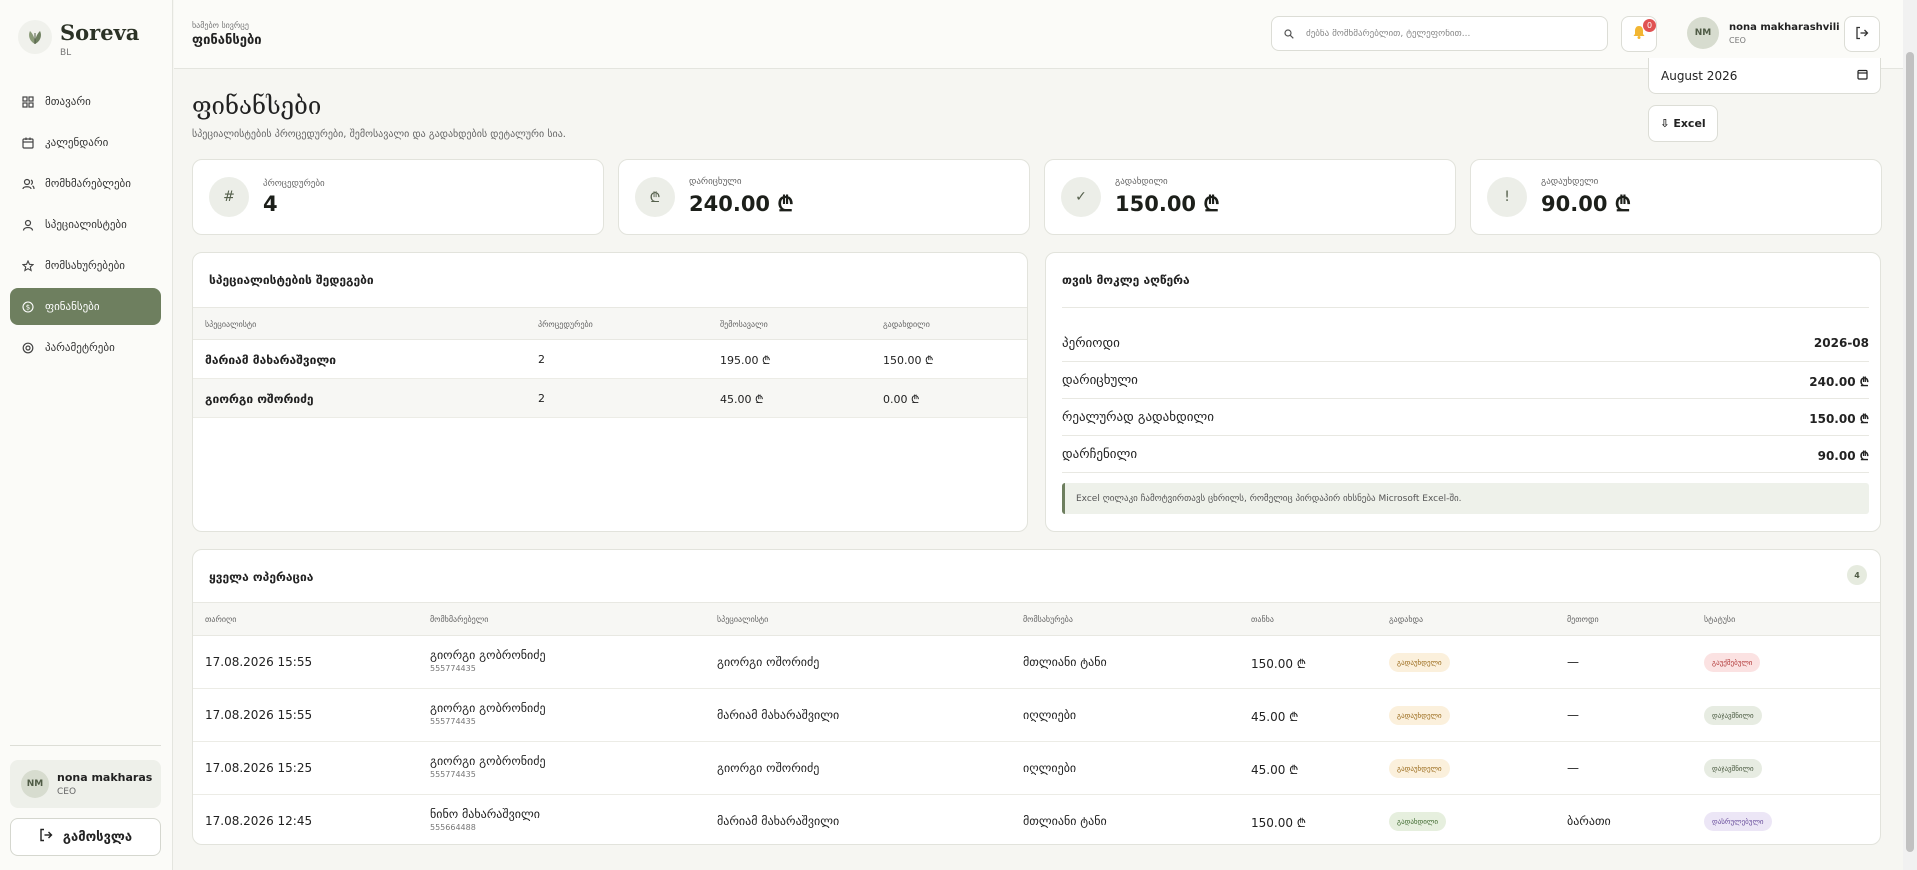 Image resolution: width=1917 pixels, height=870 pixels. I want to click on op-specialist: მარიამ მახარაშვილი, so click(778, 821).